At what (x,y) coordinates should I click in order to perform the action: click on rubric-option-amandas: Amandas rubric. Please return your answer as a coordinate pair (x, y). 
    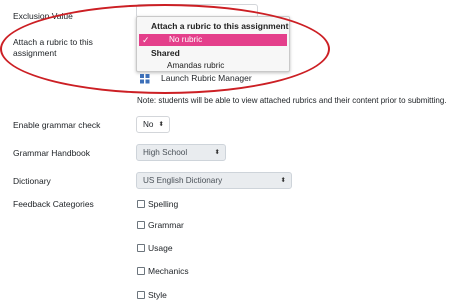
    Looking at the image, I should click on (213, 66).